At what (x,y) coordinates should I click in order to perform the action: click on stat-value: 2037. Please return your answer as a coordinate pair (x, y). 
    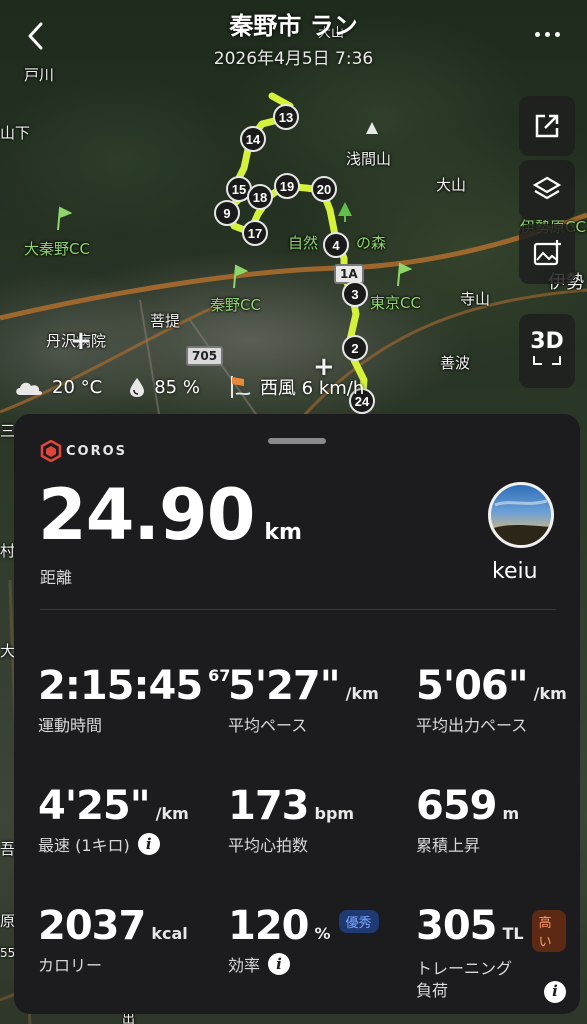
    Looking at the image, I should click on (92, 926).